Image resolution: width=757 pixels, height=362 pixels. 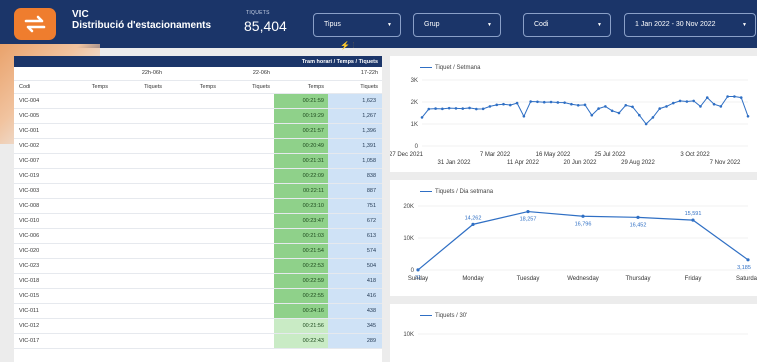 I want to click on table-row: VIC-017 00:22:43 289, so click(x=198, y=341).